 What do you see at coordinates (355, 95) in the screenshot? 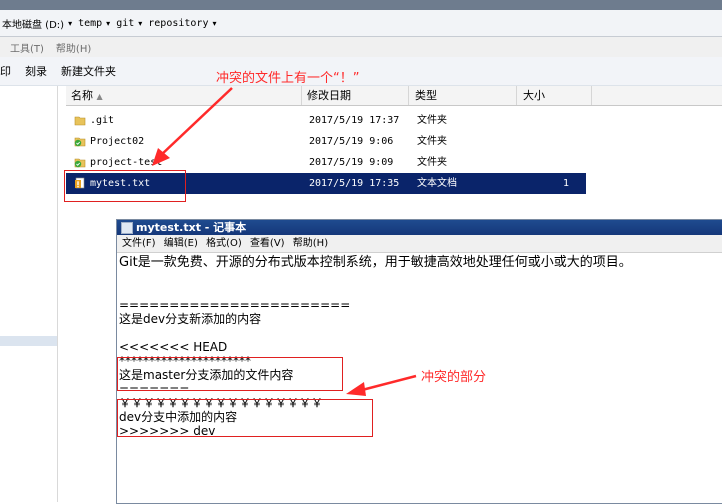
I see `column-date: 修改日期` at bounding box center [355, 95].